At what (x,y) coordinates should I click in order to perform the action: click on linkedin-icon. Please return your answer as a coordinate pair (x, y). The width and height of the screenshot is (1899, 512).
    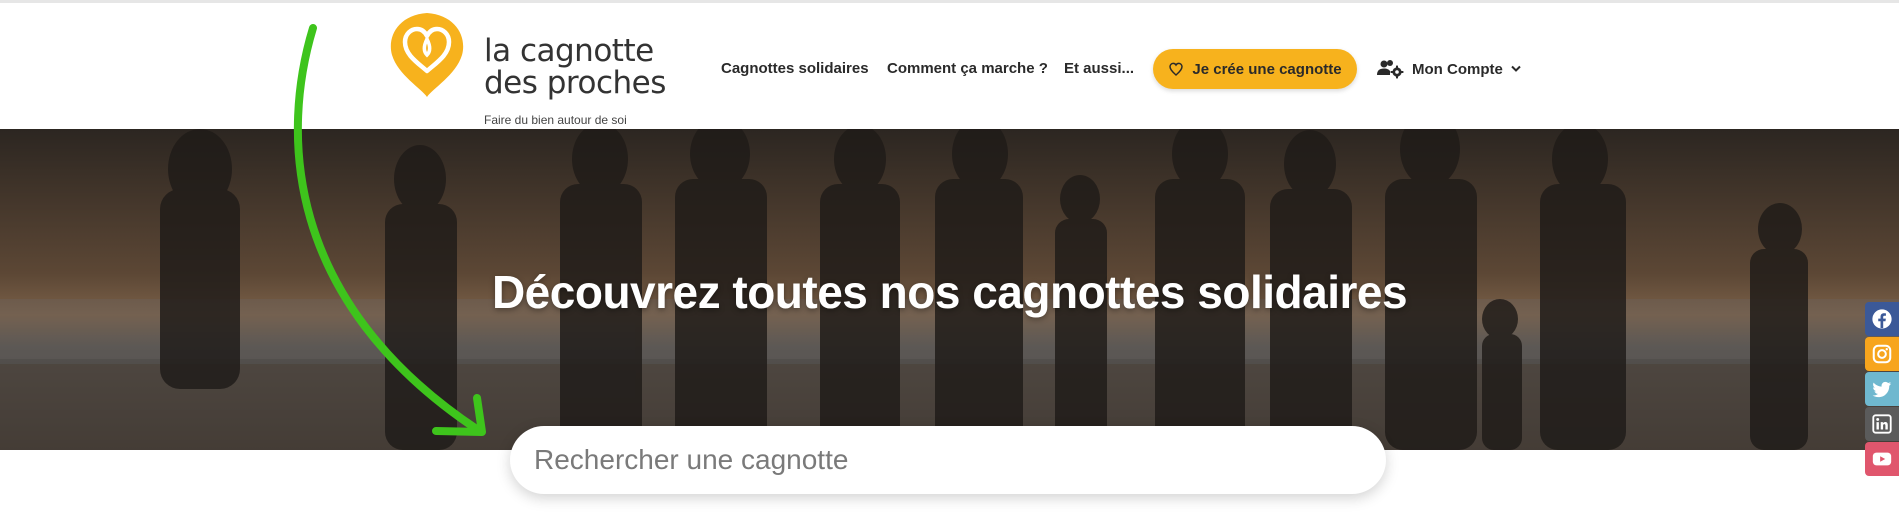
    Looking at the image, I should click on (1882, 424).